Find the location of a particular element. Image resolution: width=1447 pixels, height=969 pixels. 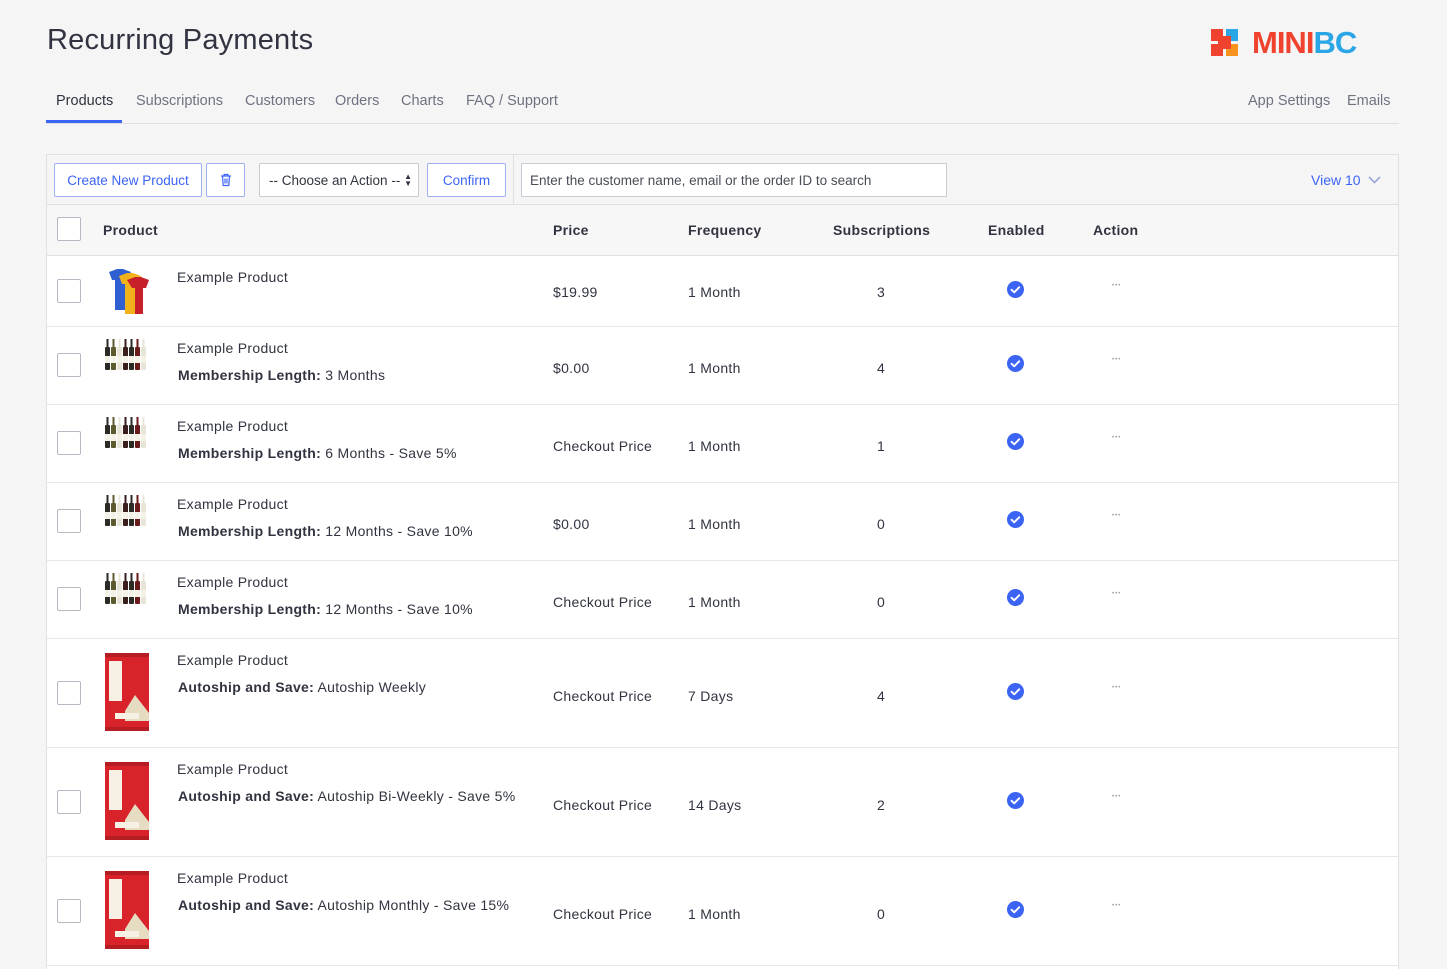

create-new-product-button: Create New Product is located at coordinates (128, 180).